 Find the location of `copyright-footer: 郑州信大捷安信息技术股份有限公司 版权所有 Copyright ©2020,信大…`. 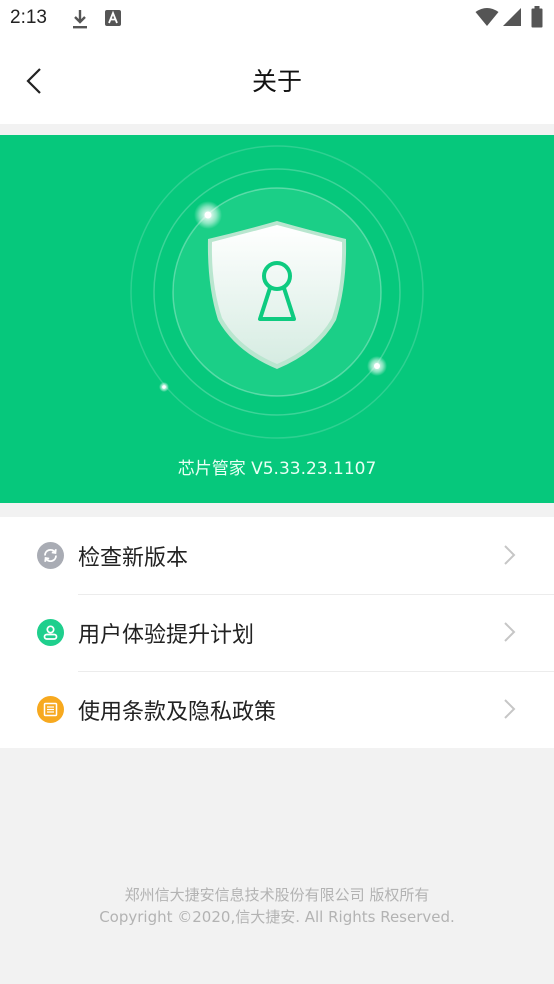

copyright-footer: 郑州信大捷安信息技术股份有限公司 版权所有 Copyright ©2020,信大… is located at coordinates (277, 906).